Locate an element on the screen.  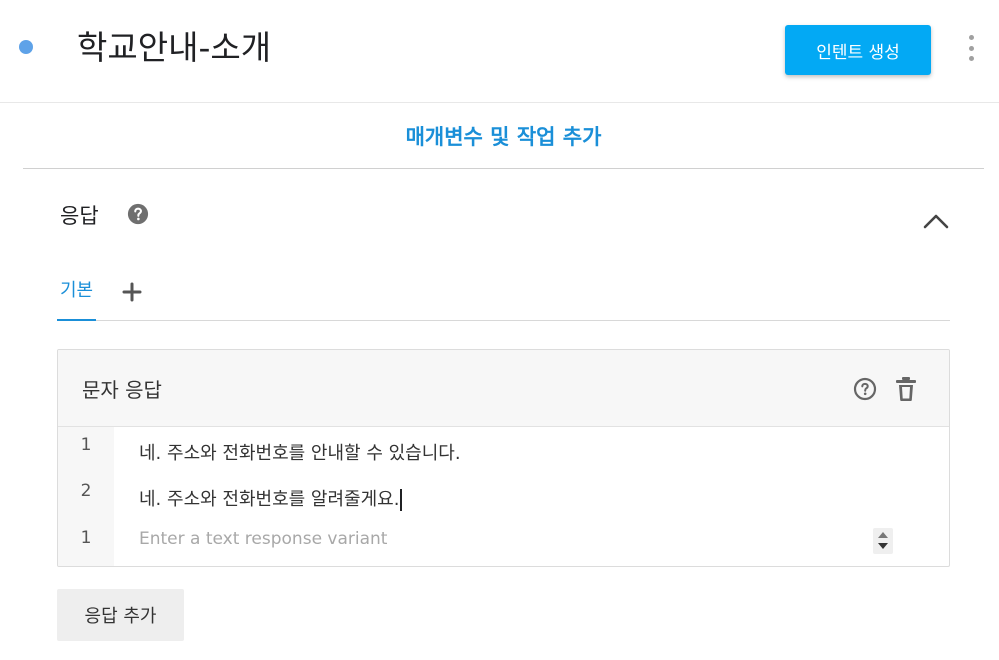
create-intent-button: 인텐트 생성 is located at coordinates (858, 50).